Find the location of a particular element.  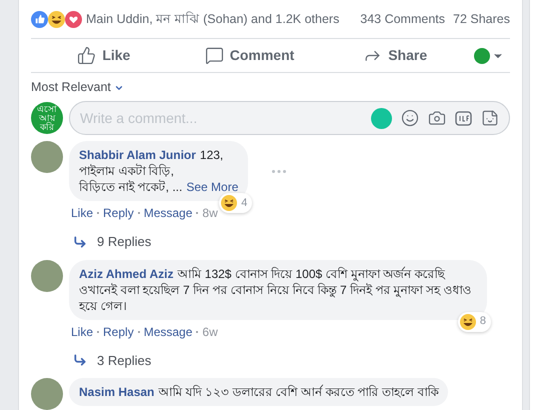

comment-text: Aziz Ahmed Aziz আমি 132$ বোনাস দিয়ে 100$ বেশি মুনাফা অর্জন করেছি ওখানেই বলা হয়েছিল 7 দিন পর বোনাস নিয়ে নিবে কিন্তু 7 দিনই পর মুনাফা সহ ওধাও হয়ে গেল। is located at coordinates (275, 290).